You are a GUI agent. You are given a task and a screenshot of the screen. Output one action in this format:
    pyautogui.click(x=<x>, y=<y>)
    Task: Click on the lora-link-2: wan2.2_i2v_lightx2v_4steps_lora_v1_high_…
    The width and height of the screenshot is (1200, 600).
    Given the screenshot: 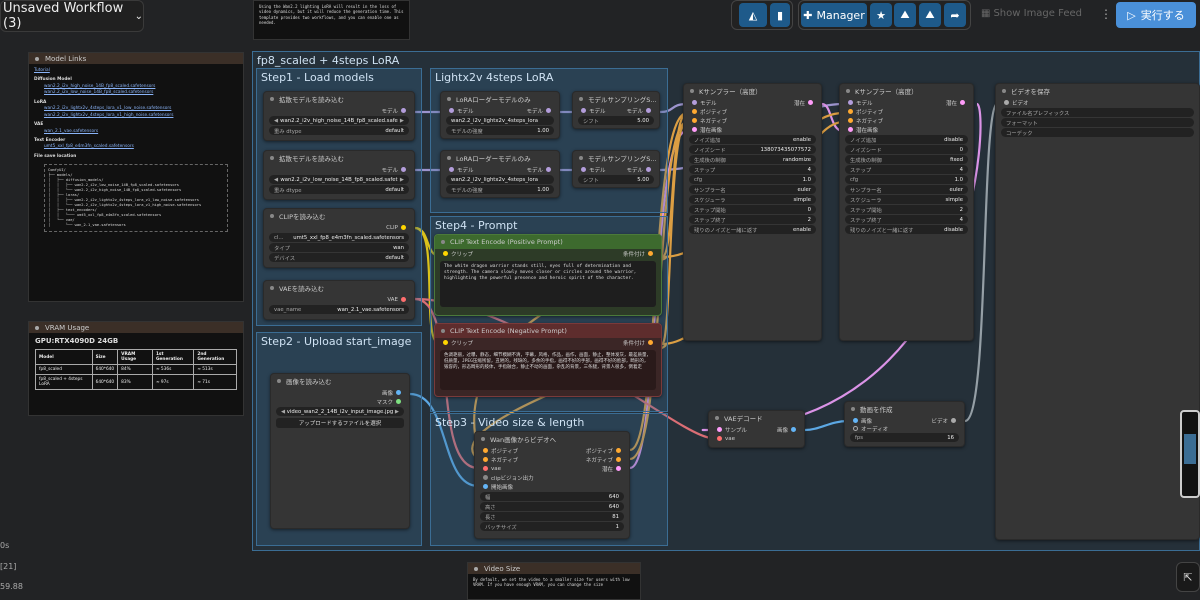 What is the action you would take?
    pyautogui.click(x=141, y=116)
    